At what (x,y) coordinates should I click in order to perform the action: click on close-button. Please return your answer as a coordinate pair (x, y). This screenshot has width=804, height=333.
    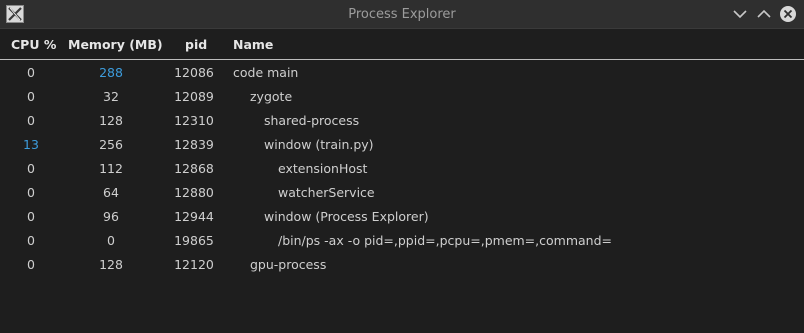
    Looking at the image, I should click on (788, 14).